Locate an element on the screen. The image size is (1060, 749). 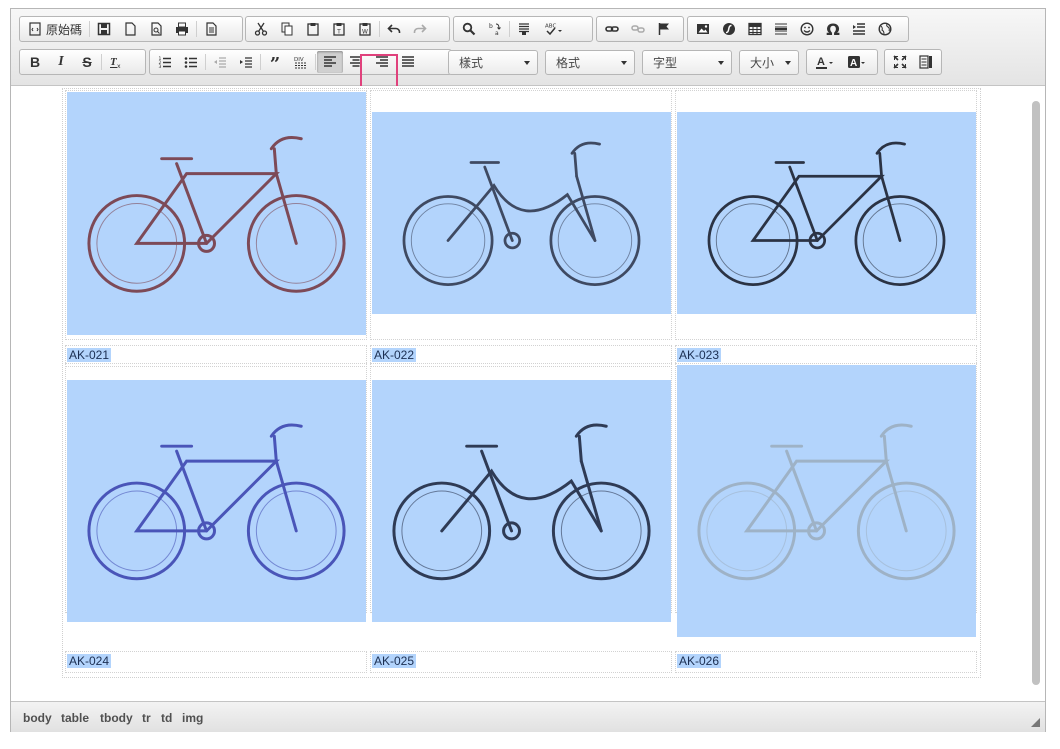
italic-button: I is located at coordinates (61, 62).